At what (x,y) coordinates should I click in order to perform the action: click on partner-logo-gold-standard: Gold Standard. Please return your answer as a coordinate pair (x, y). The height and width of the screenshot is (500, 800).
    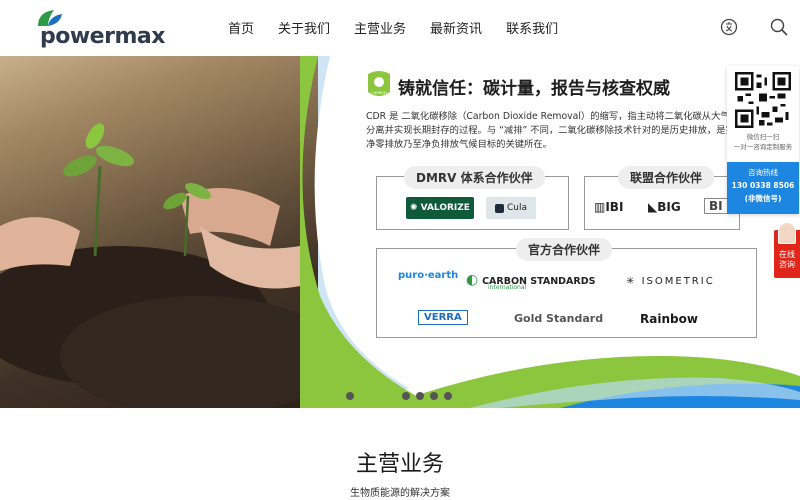
    Looking at the image, I should click on (559, 318).